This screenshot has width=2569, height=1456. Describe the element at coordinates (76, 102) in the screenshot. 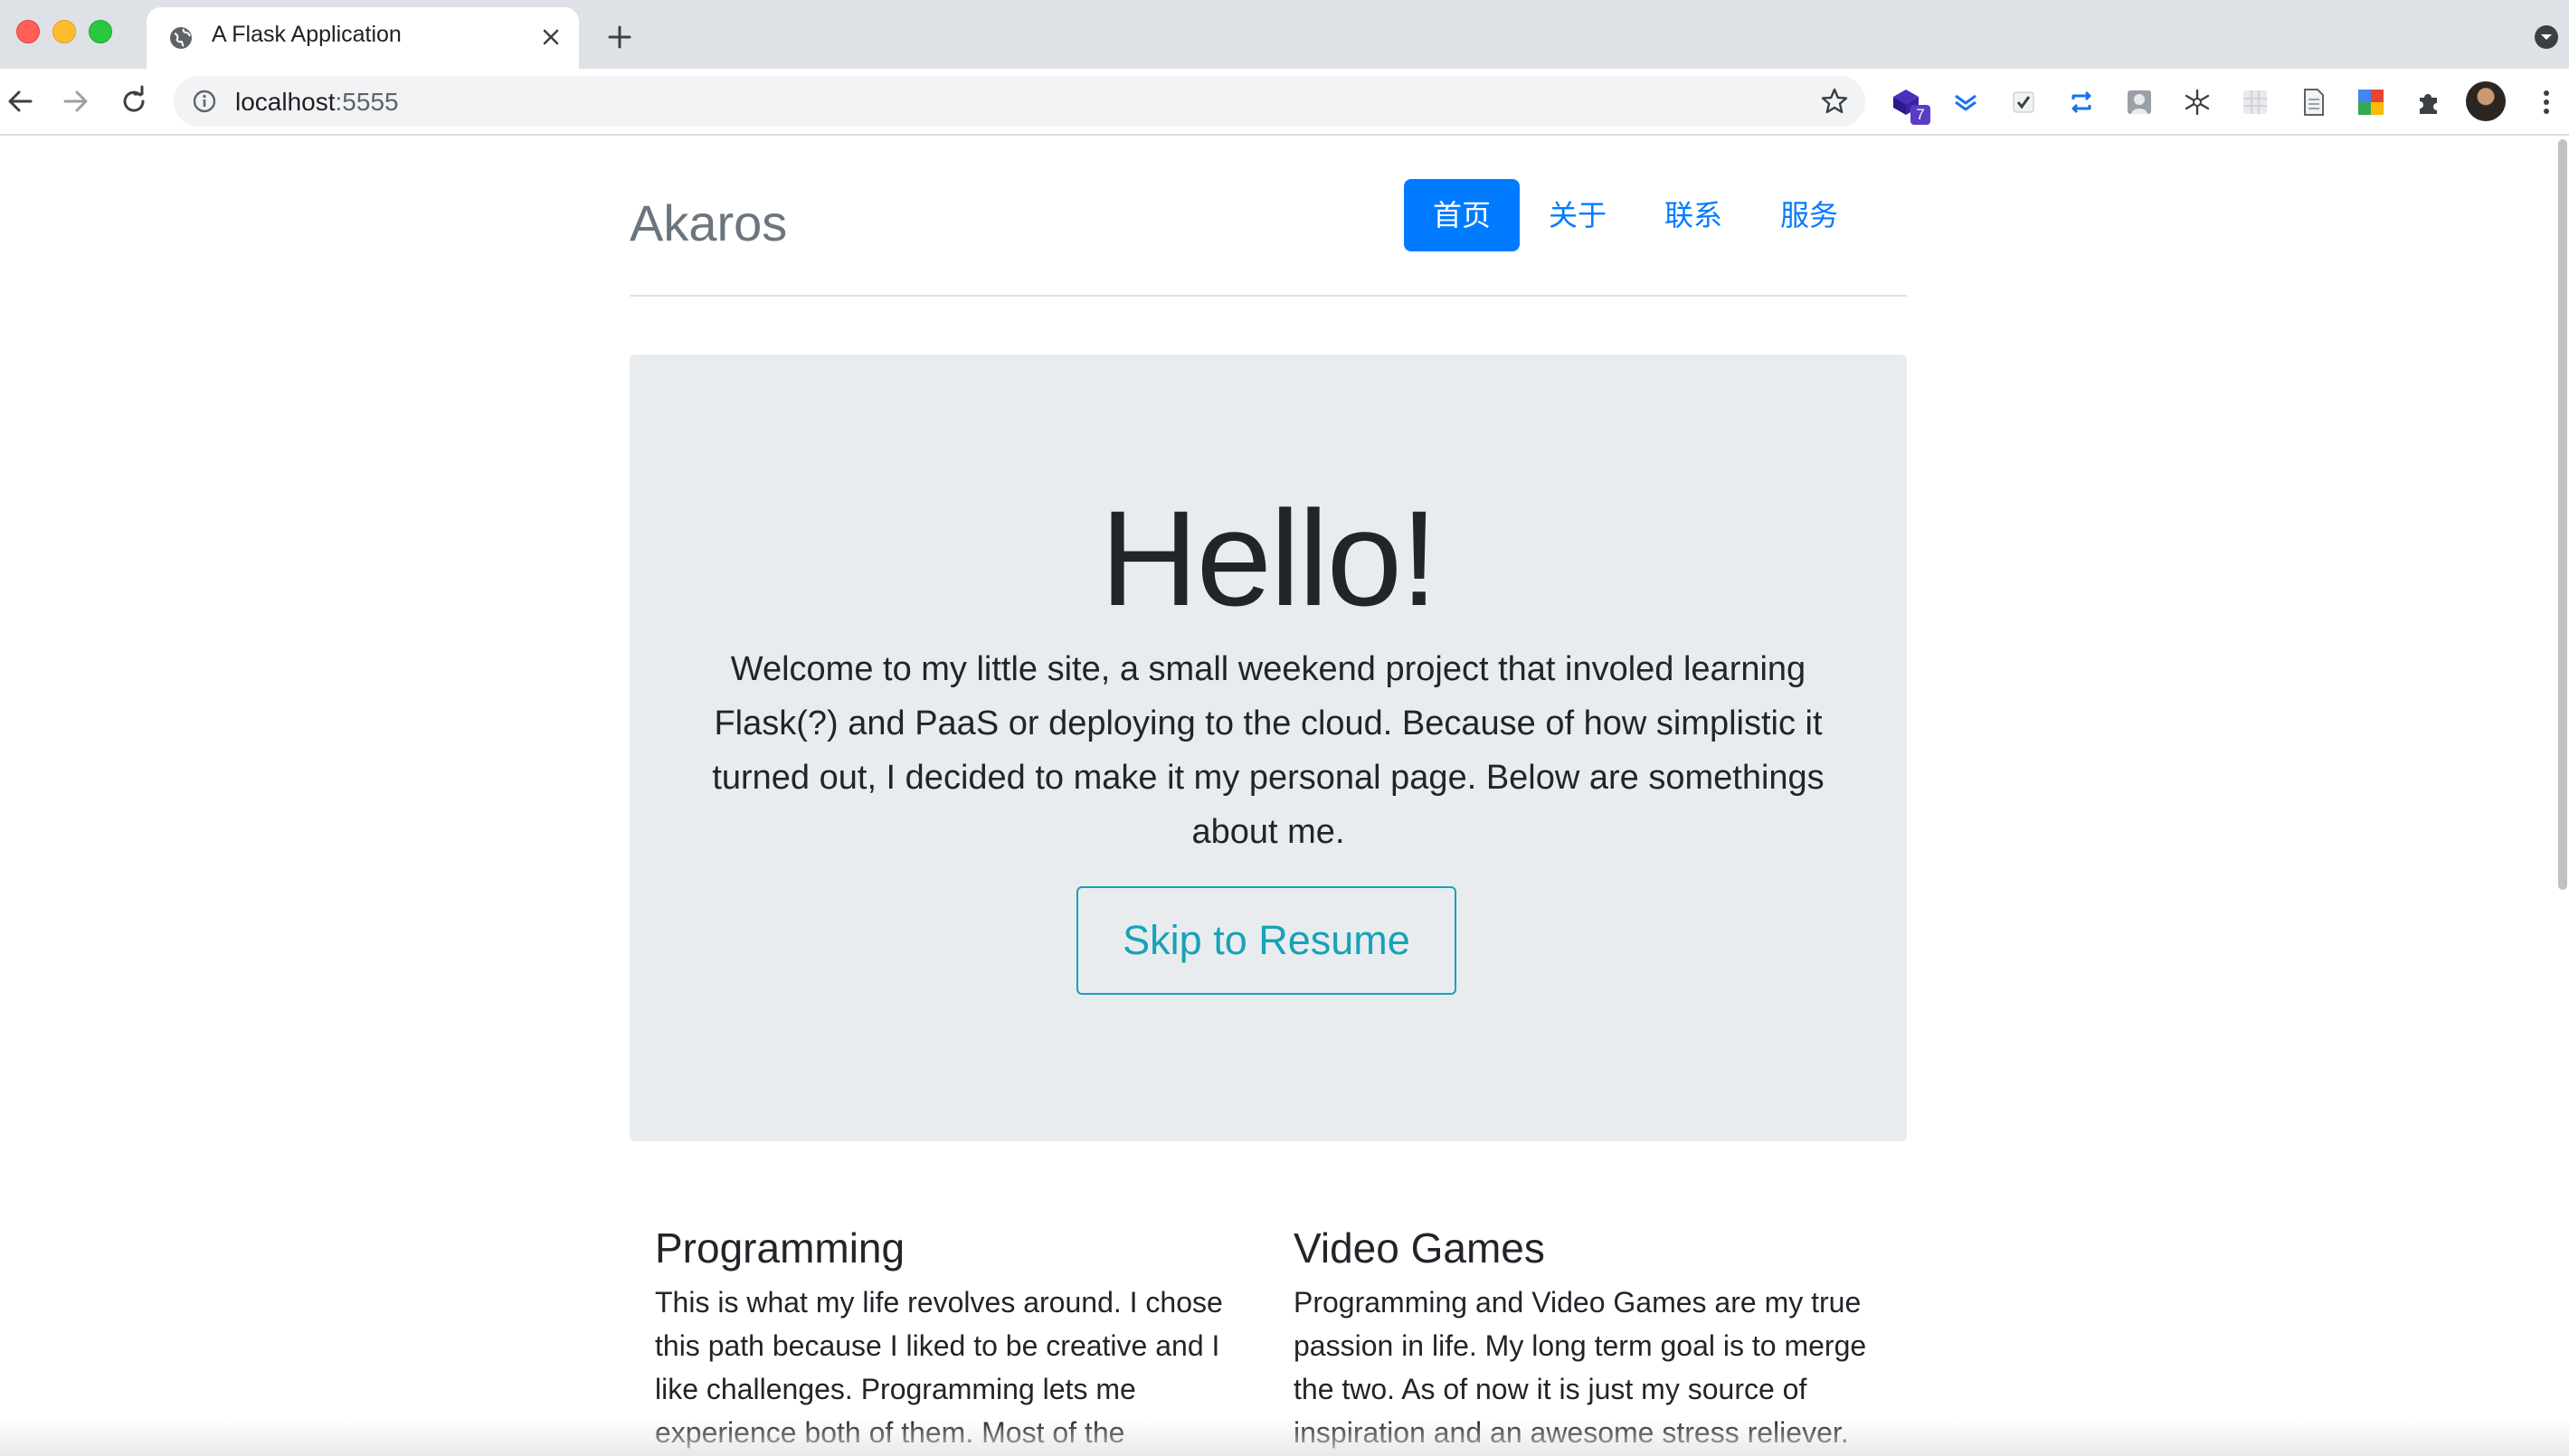

I see `forward-icon` at that location.